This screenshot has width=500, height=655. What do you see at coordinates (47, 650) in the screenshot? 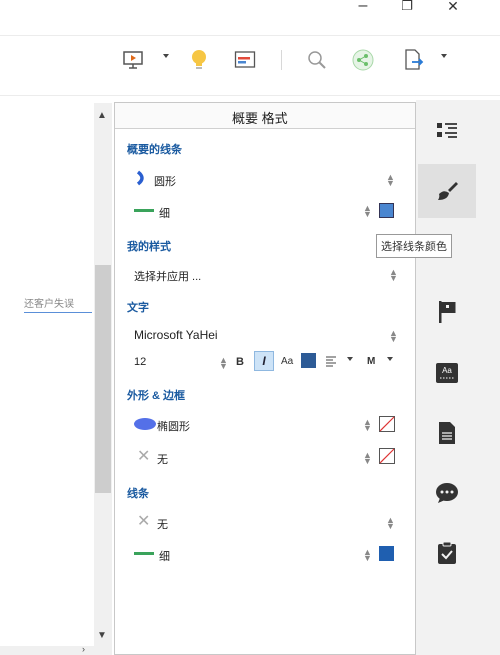
I see `horizontal-scrollbar` at bounding box center [47, 650].